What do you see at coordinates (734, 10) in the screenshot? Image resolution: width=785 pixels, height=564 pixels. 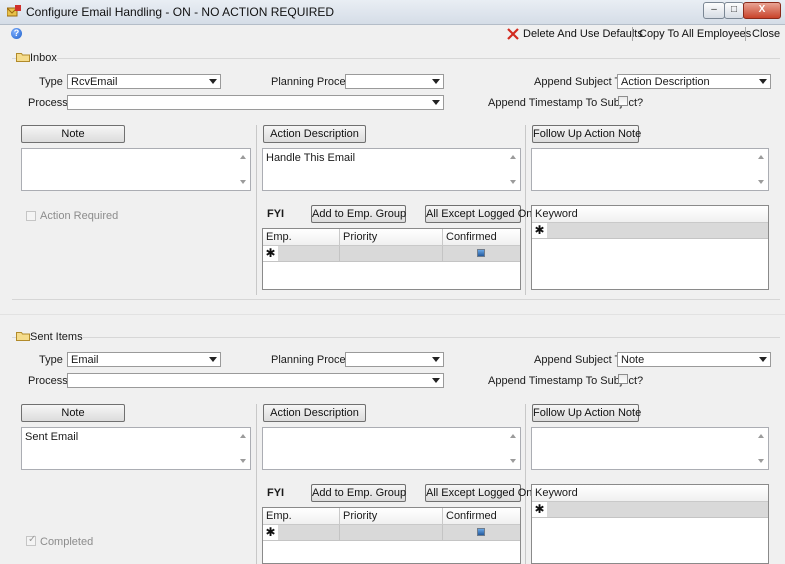 I see `maximize-button: □` at bounding box center [734, 10].